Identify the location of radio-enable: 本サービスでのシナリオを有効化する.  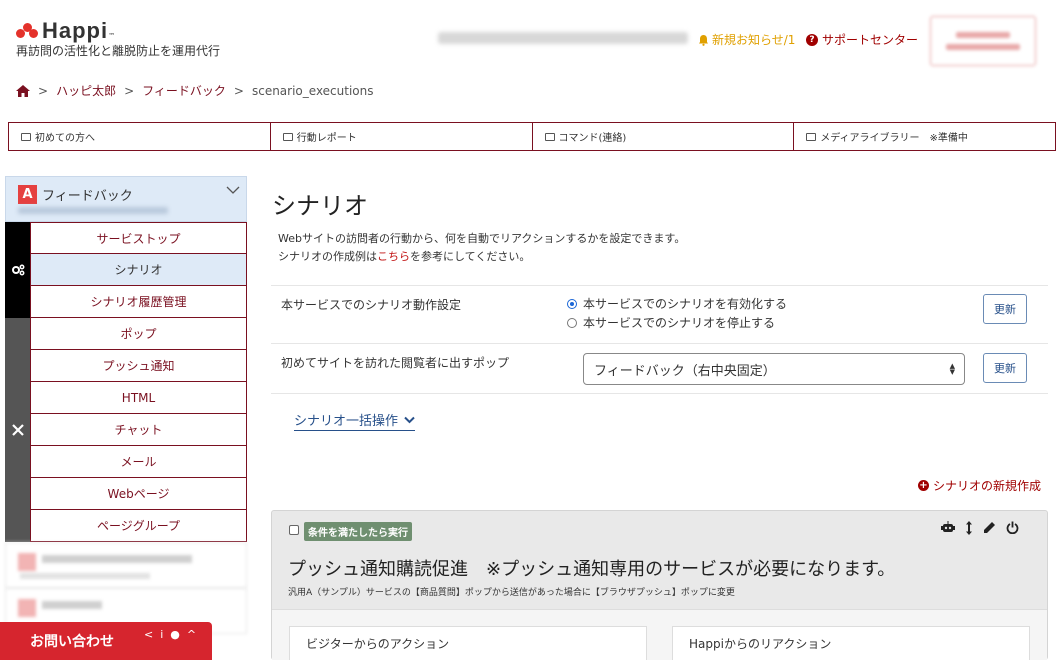
(677, 303).